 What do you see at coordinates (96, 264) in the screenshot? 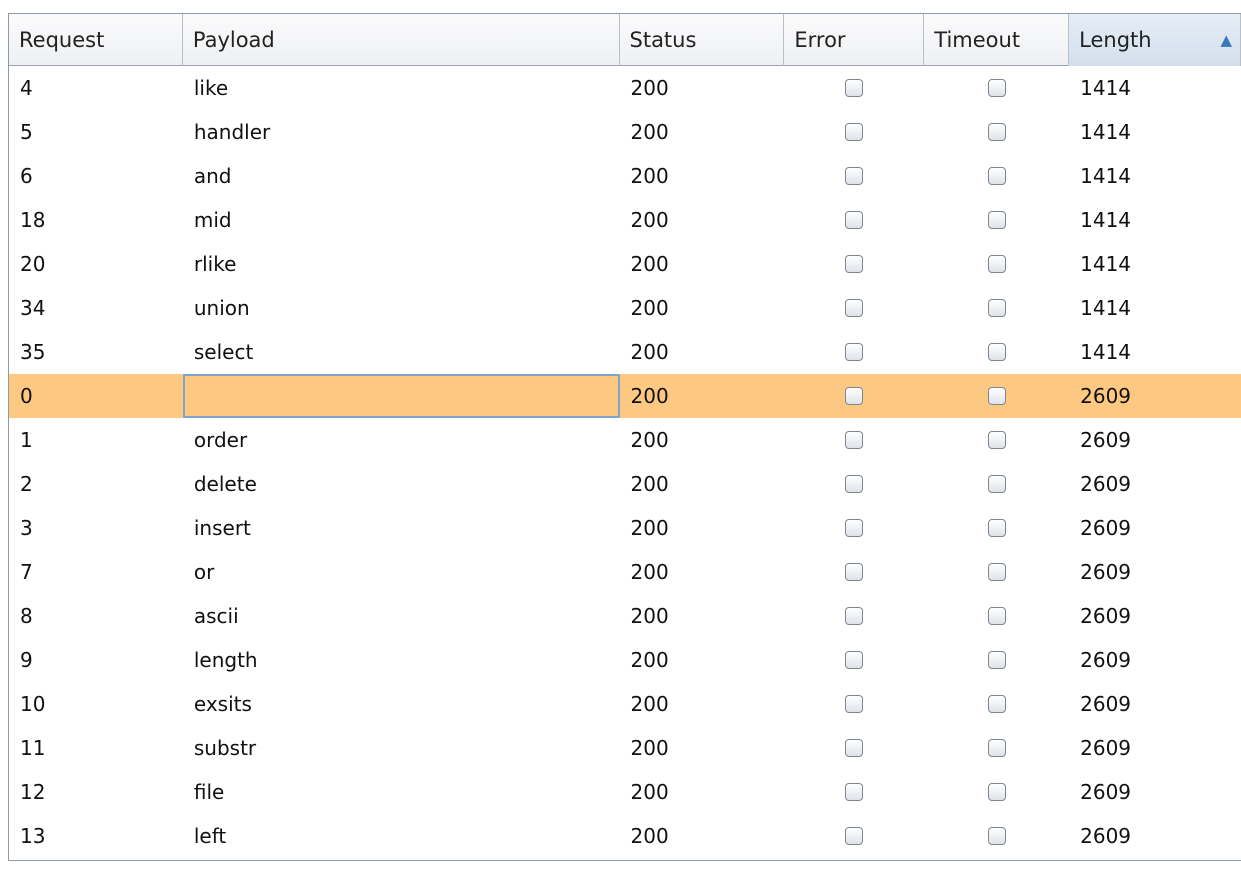
I see `cell-request: 20` at bounding box center [96, 264].